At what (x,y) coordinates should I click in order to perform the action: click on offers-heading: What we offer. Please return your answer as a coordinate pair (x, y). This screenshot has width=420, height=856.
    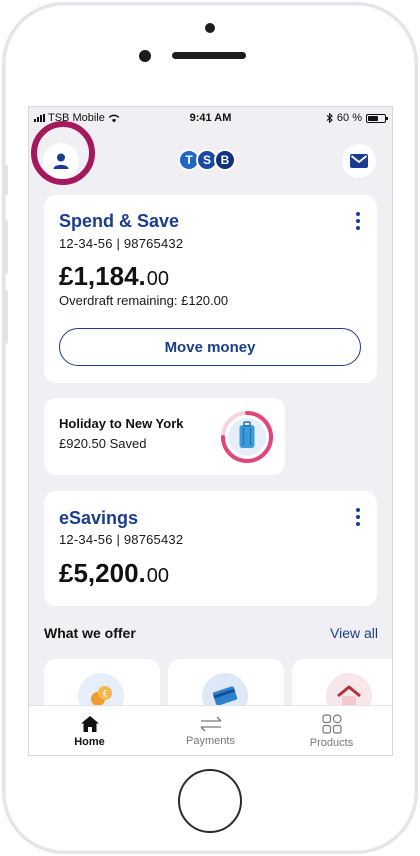
    Looking at the image, I should click on (90, 633).